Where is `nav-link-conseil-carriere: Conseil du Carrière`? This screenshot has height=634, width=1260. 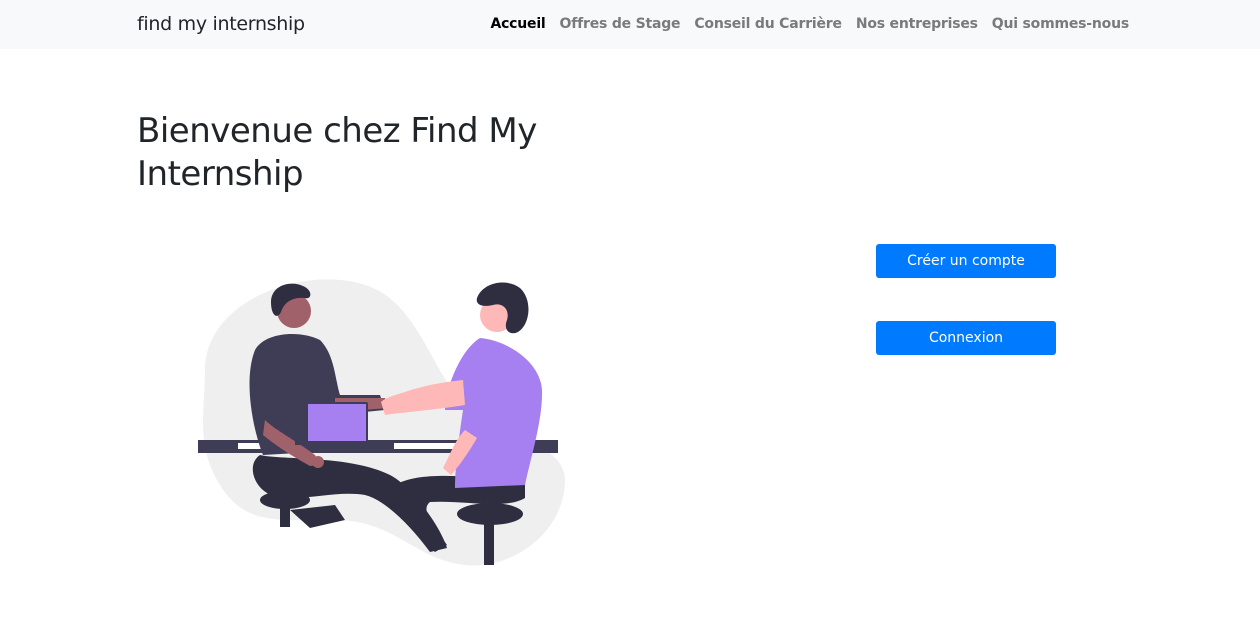
nav-link-conseil-carriere: Conseil du Carrière is located at coordinates (768, 24).